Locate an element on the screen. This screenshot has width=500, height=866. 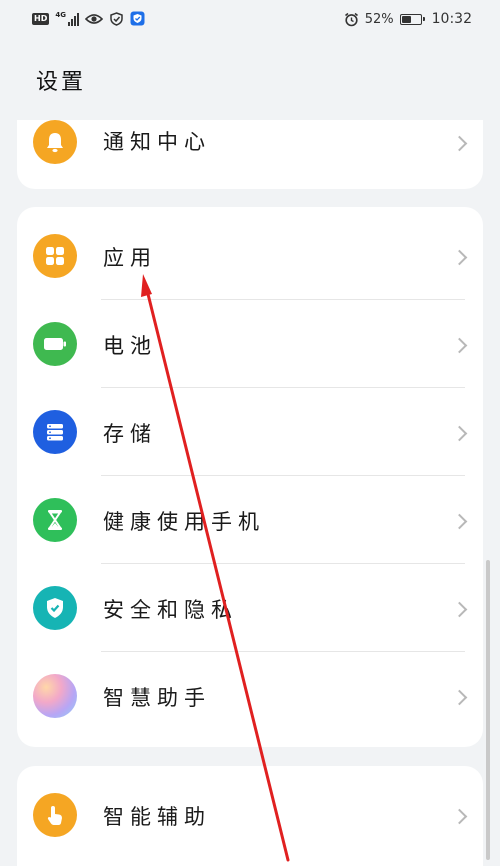
settings-item-label: 智慧助手 is located at coordinates (157, 698).